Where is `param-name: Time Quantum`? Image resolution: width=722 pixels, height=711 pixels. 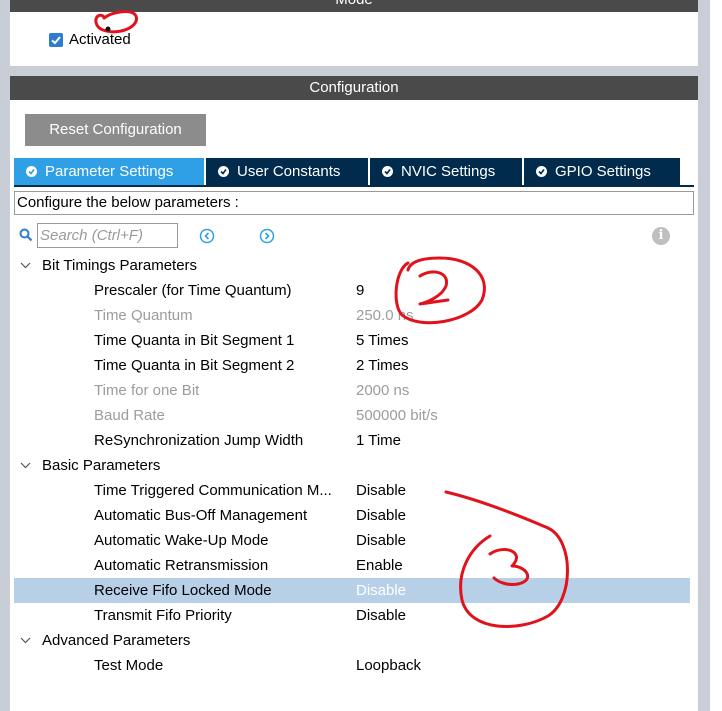
param-name: Time Quantum is located at coordinates (143, 315).